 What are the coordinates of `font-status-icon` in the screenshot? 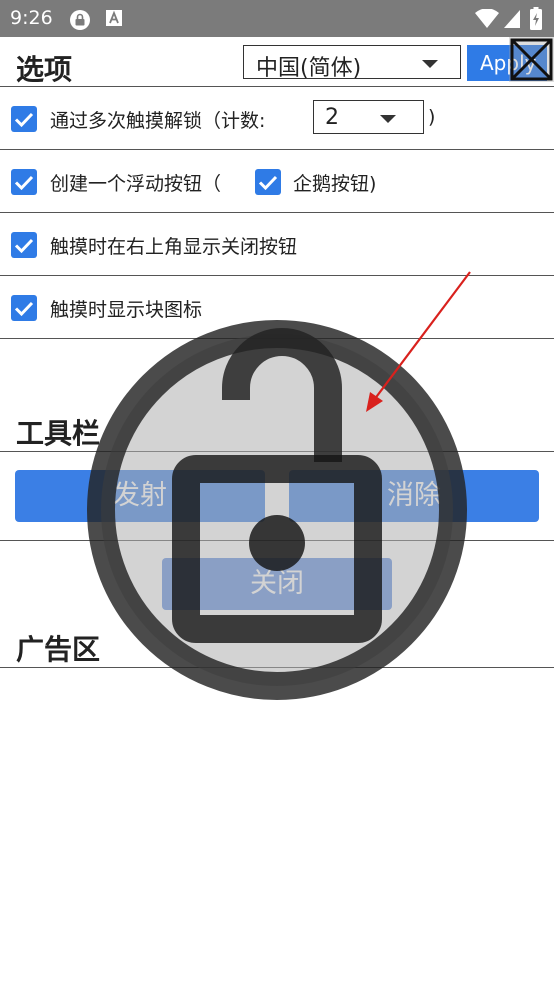 It's located at (114, 18).